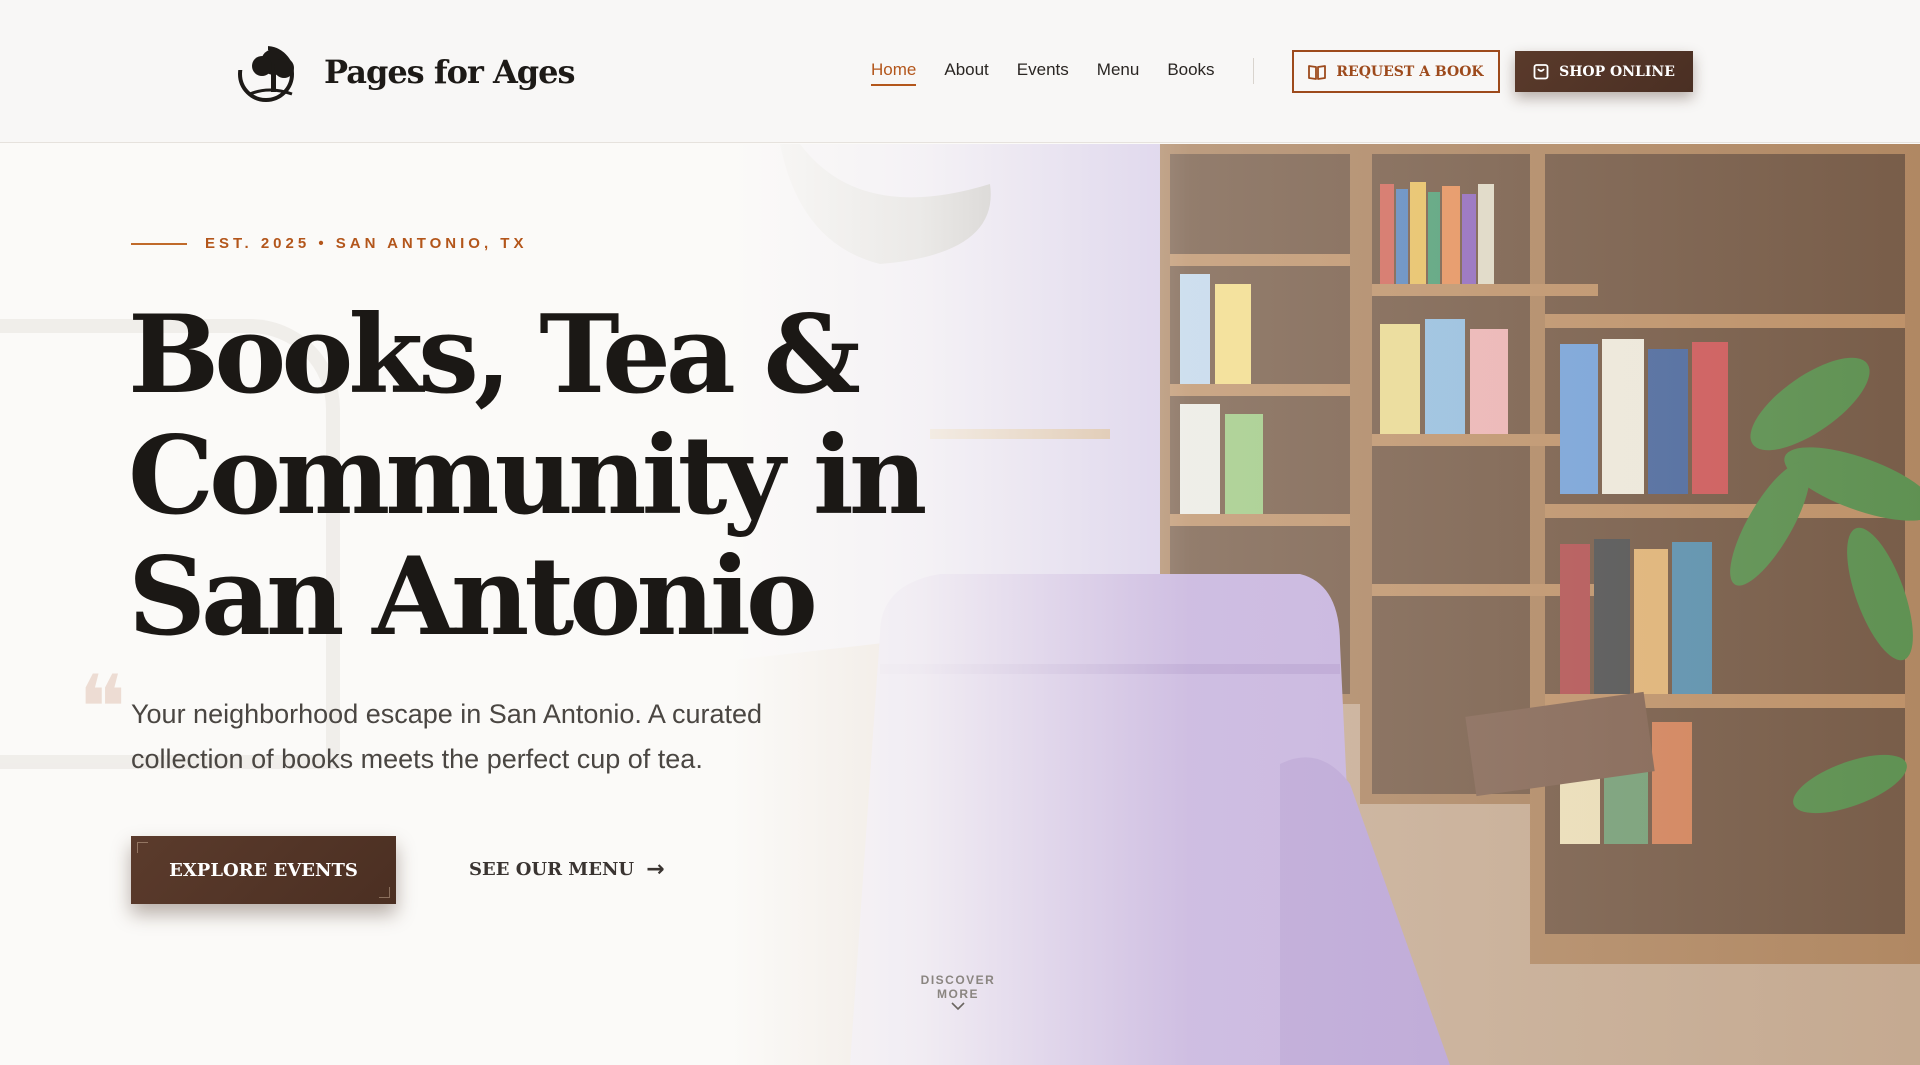  I want to click on eyebrow-text: EST. 2025 • SAN ANTONIO, TX, so click(366, 243).